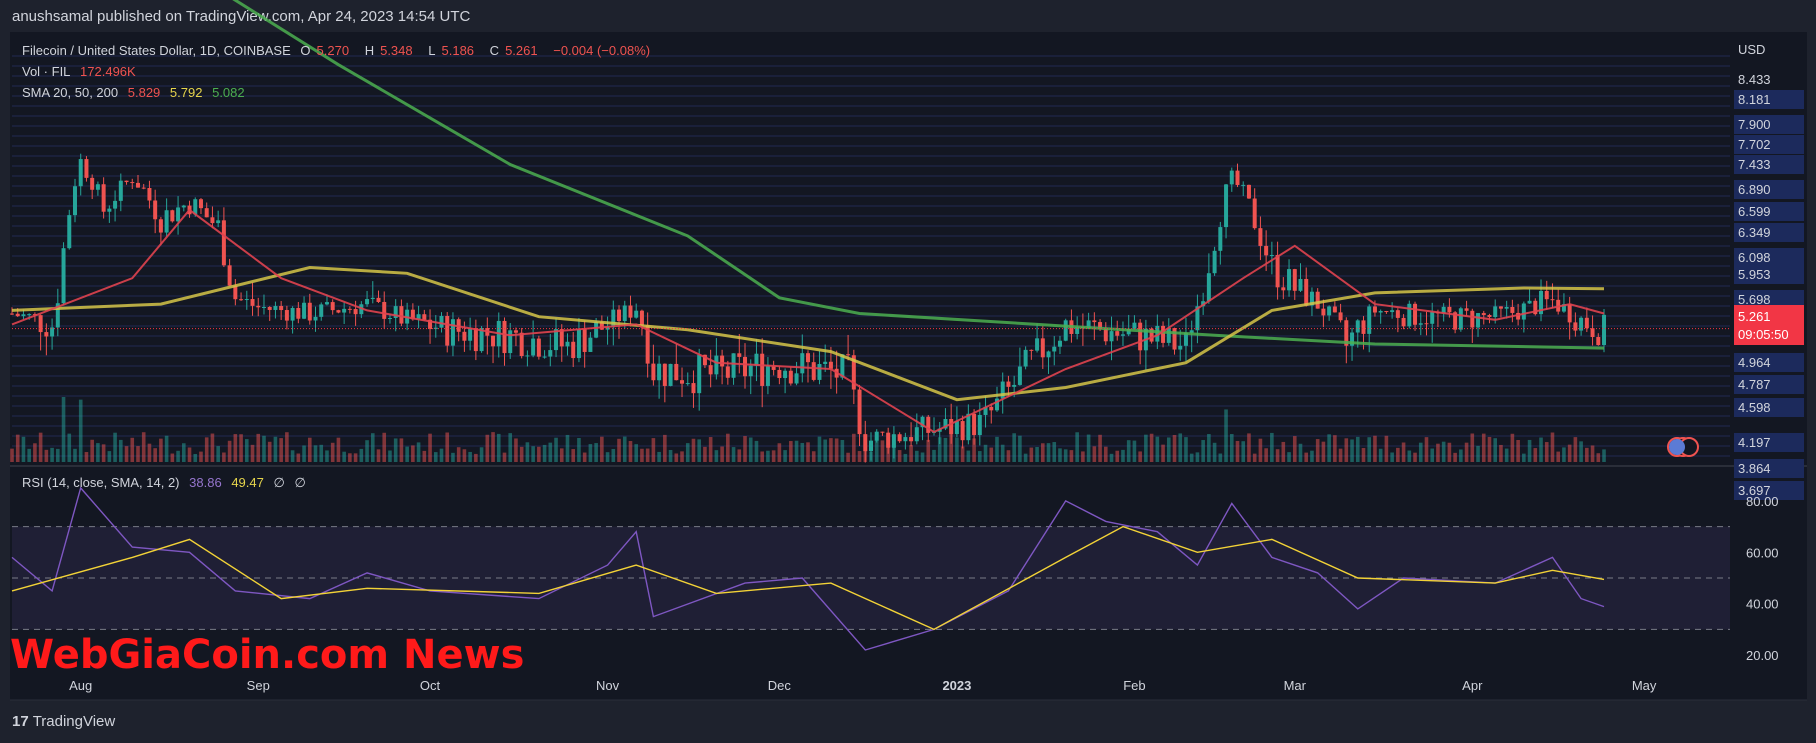 Image resolution: width=1816 pixels, height=743 pixels. I want to click on close-value: 5.261, so click(521, 50).